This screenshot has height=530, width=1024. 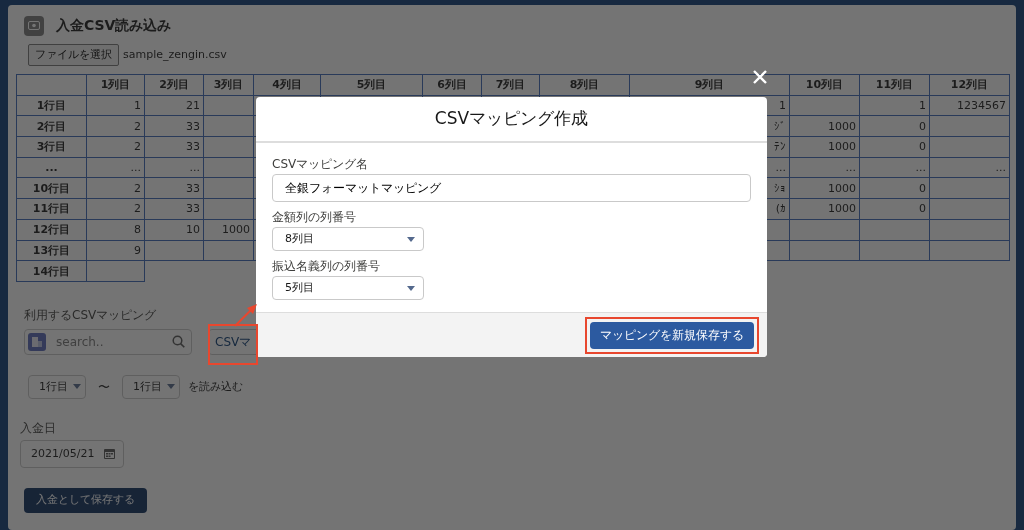 I want to click on row-header: 1行目, so click(x=51, y=105).